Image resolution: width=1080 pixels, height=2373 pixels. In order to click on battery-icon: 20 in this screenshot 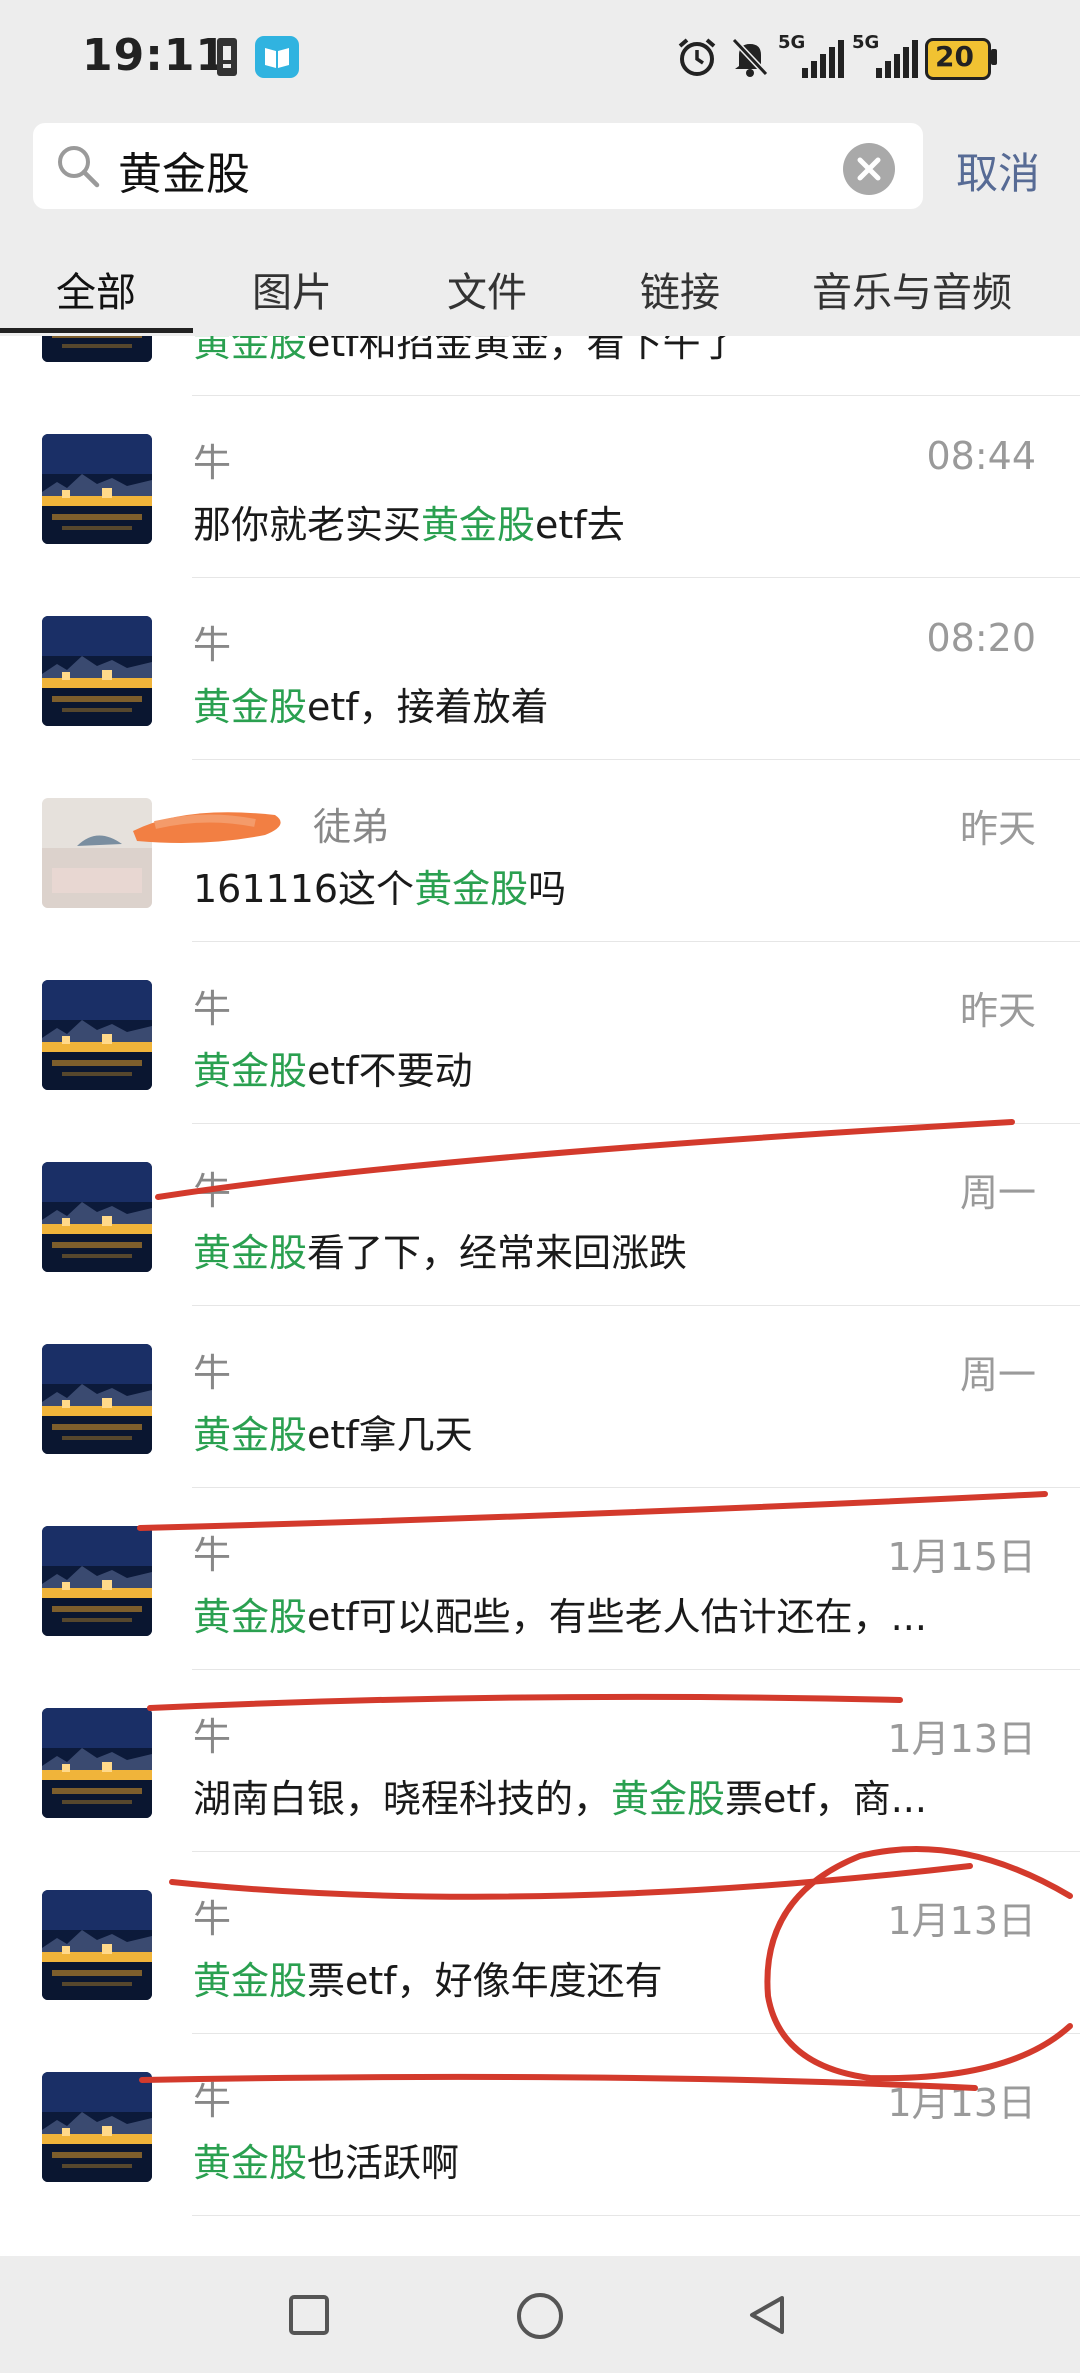, I will do `click(961, 59)`.